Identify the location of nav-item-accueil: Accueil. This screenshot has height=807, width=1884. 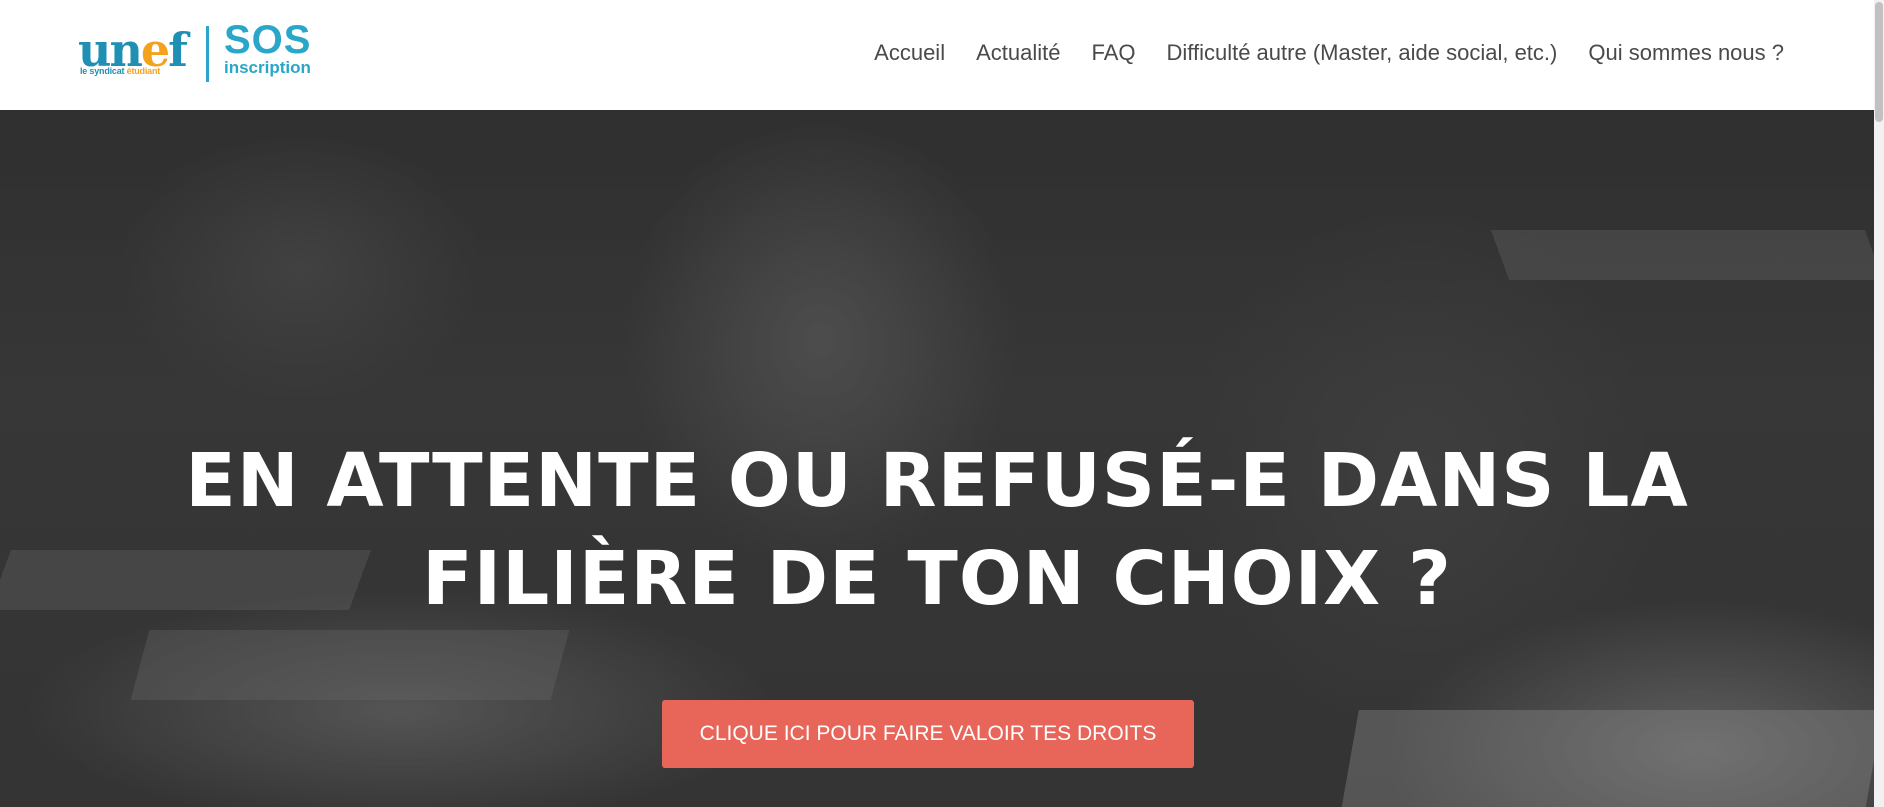
(909, 53).